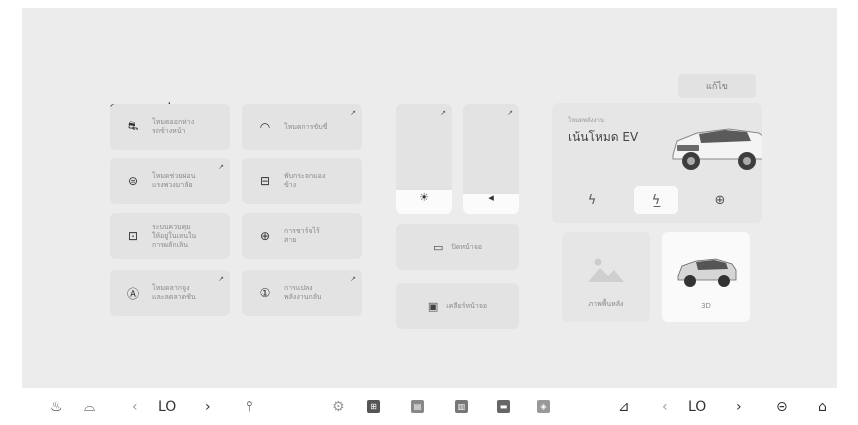 The image size is (858, 425). What do you see at coordinates (265, 293) in the screenshot?
I see `energy-recovery-icon: ①` at bounding box center [265, 293].